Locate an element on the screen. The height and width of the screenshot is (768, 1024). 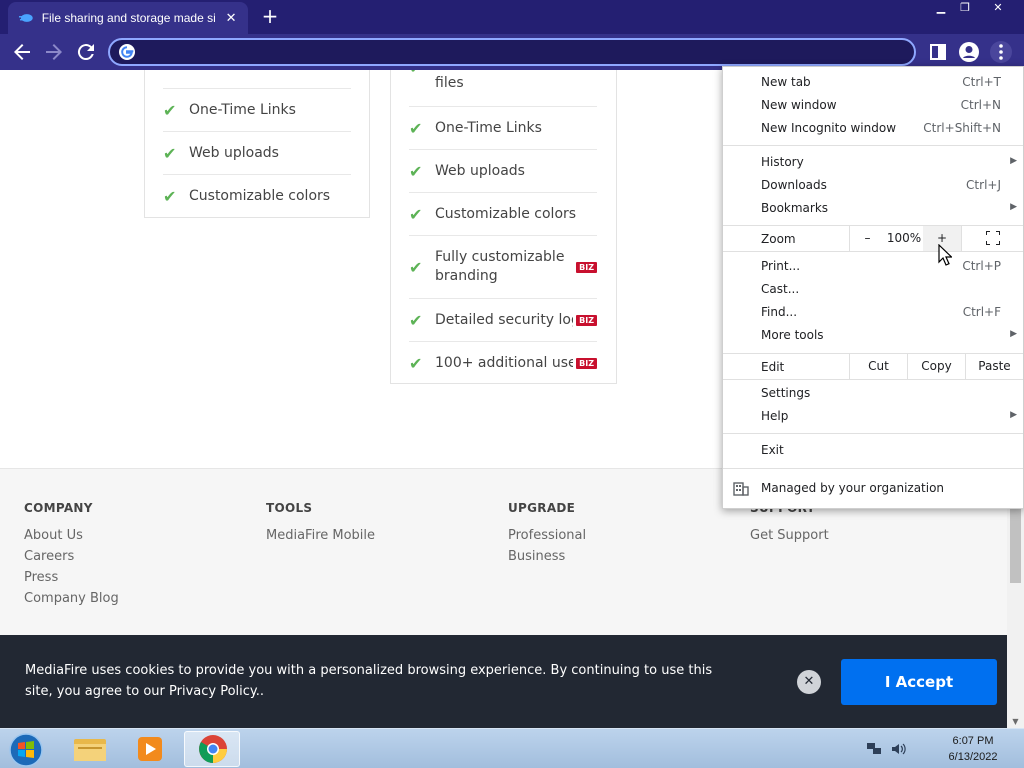
chrome-icon is located at coordinates (213, 749).